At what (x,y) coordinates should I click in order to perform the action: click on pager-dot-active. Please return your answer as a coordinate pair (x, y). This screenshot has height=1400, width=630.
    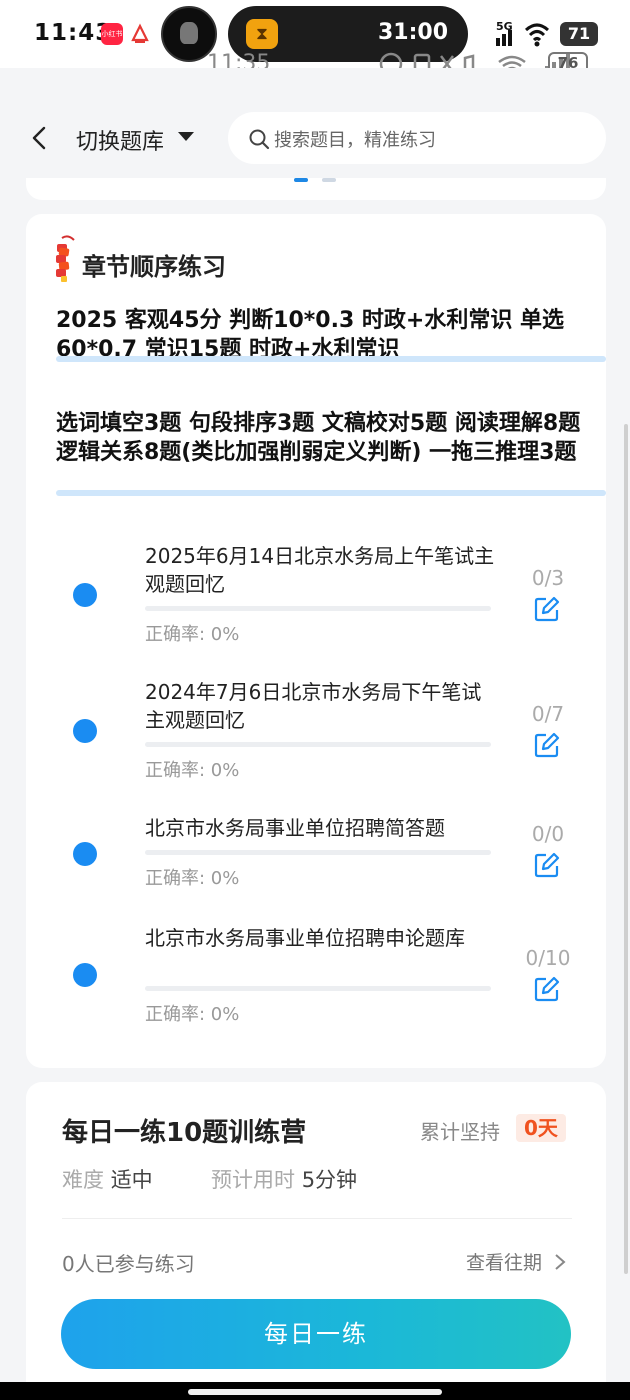
    Looking at the image, I should click on (301, 180).